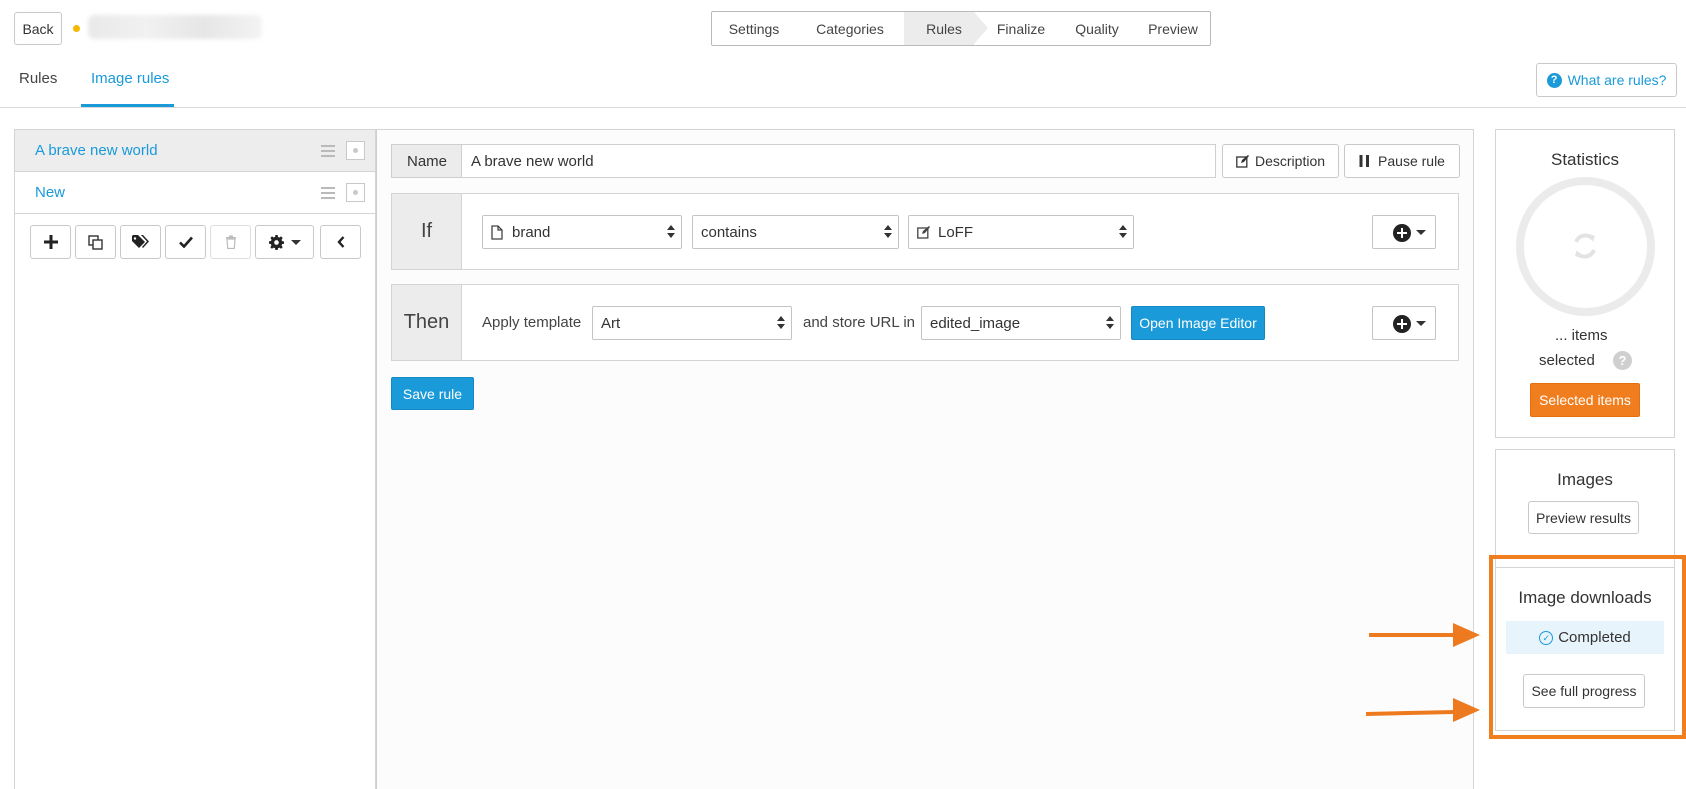 The image size is (1686, 789). I want to click on step-preview: Preview, so click(1173, 28).